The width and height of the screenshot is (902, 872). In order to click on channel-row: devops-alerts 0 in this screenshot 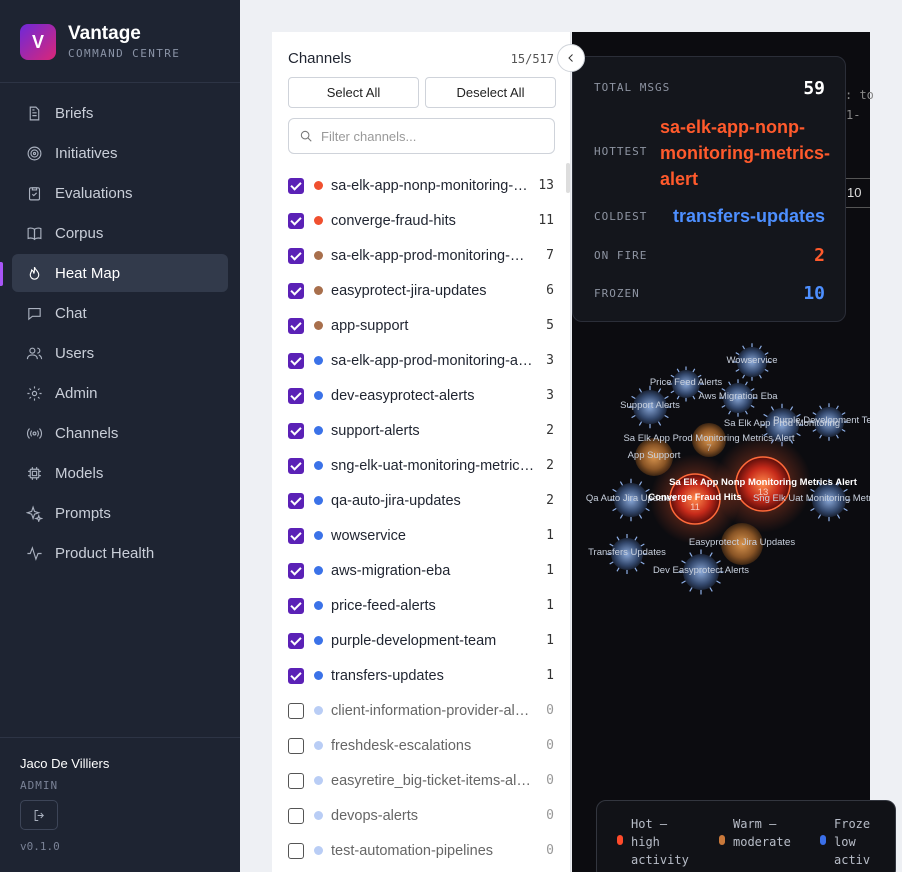, I will do `click(421, 815)`.